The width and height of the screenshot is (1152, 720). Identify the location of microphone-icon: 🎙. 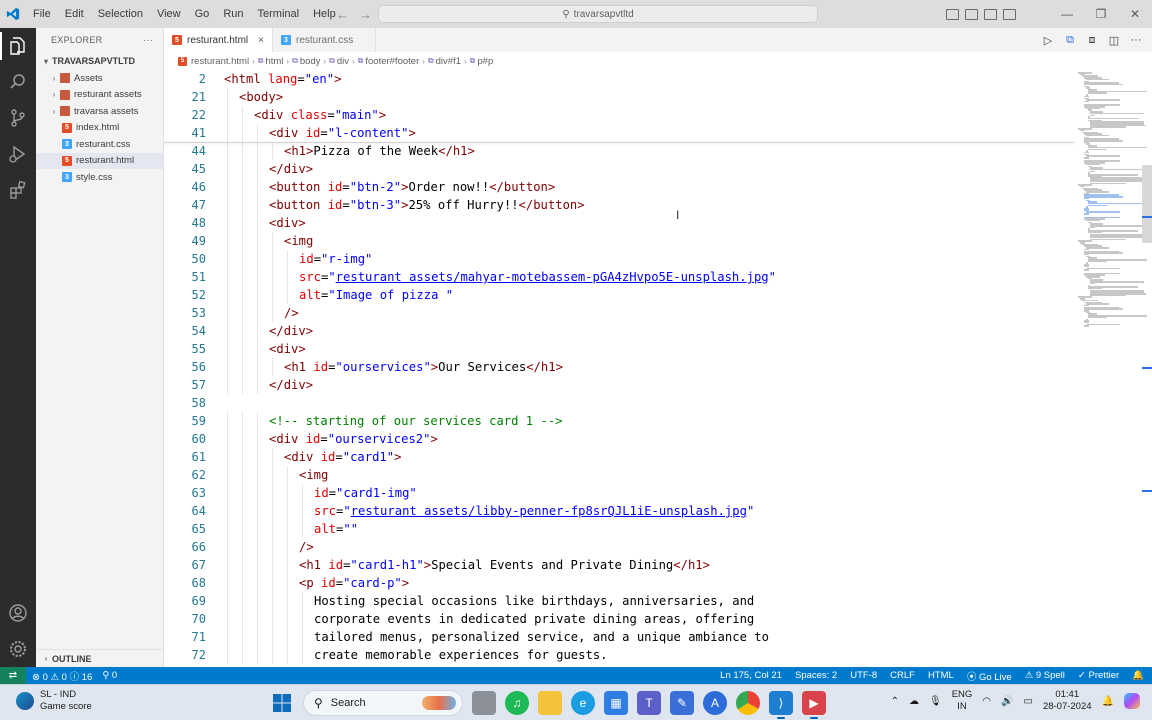
(935, 701).